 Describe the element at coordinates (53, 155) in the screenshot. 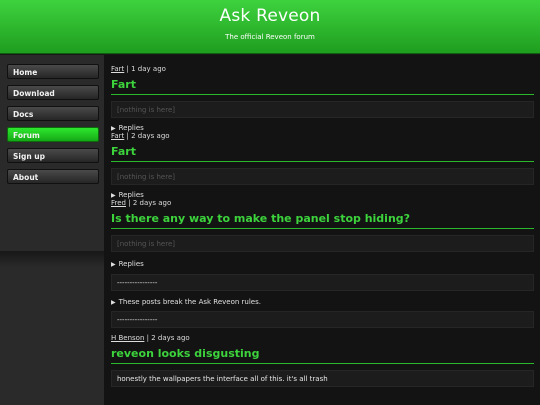

I see `nav-item-sign-up: Sign up` at that location.